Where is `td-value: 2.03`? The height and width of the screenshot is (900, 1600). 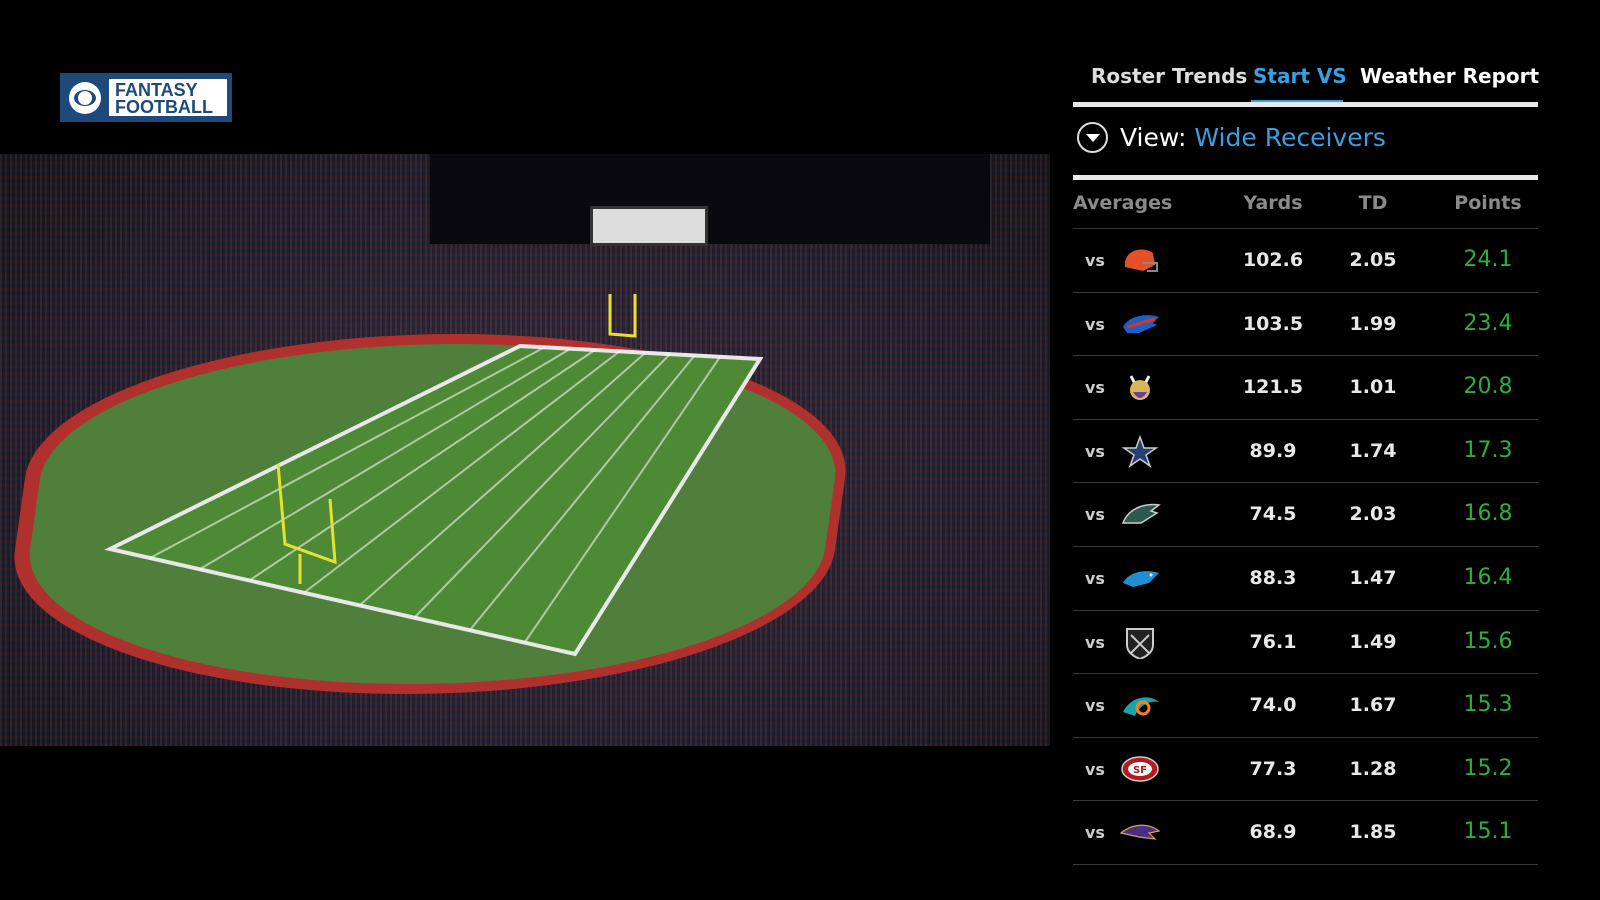
td-value: 2.03 is located at coordinates (1373, 514).